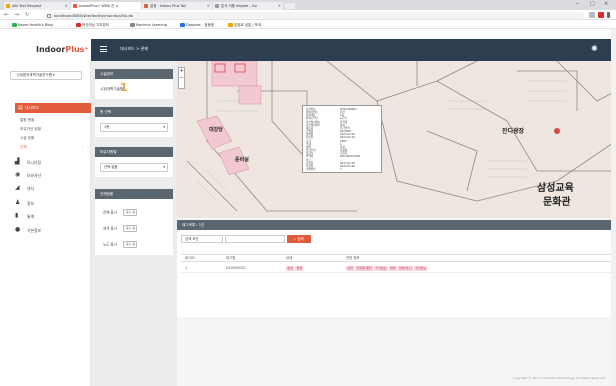  Describe the element at coordinates (55, 147) in the screenshot. I see `submenu-monitor: 관제 ›` at that location.